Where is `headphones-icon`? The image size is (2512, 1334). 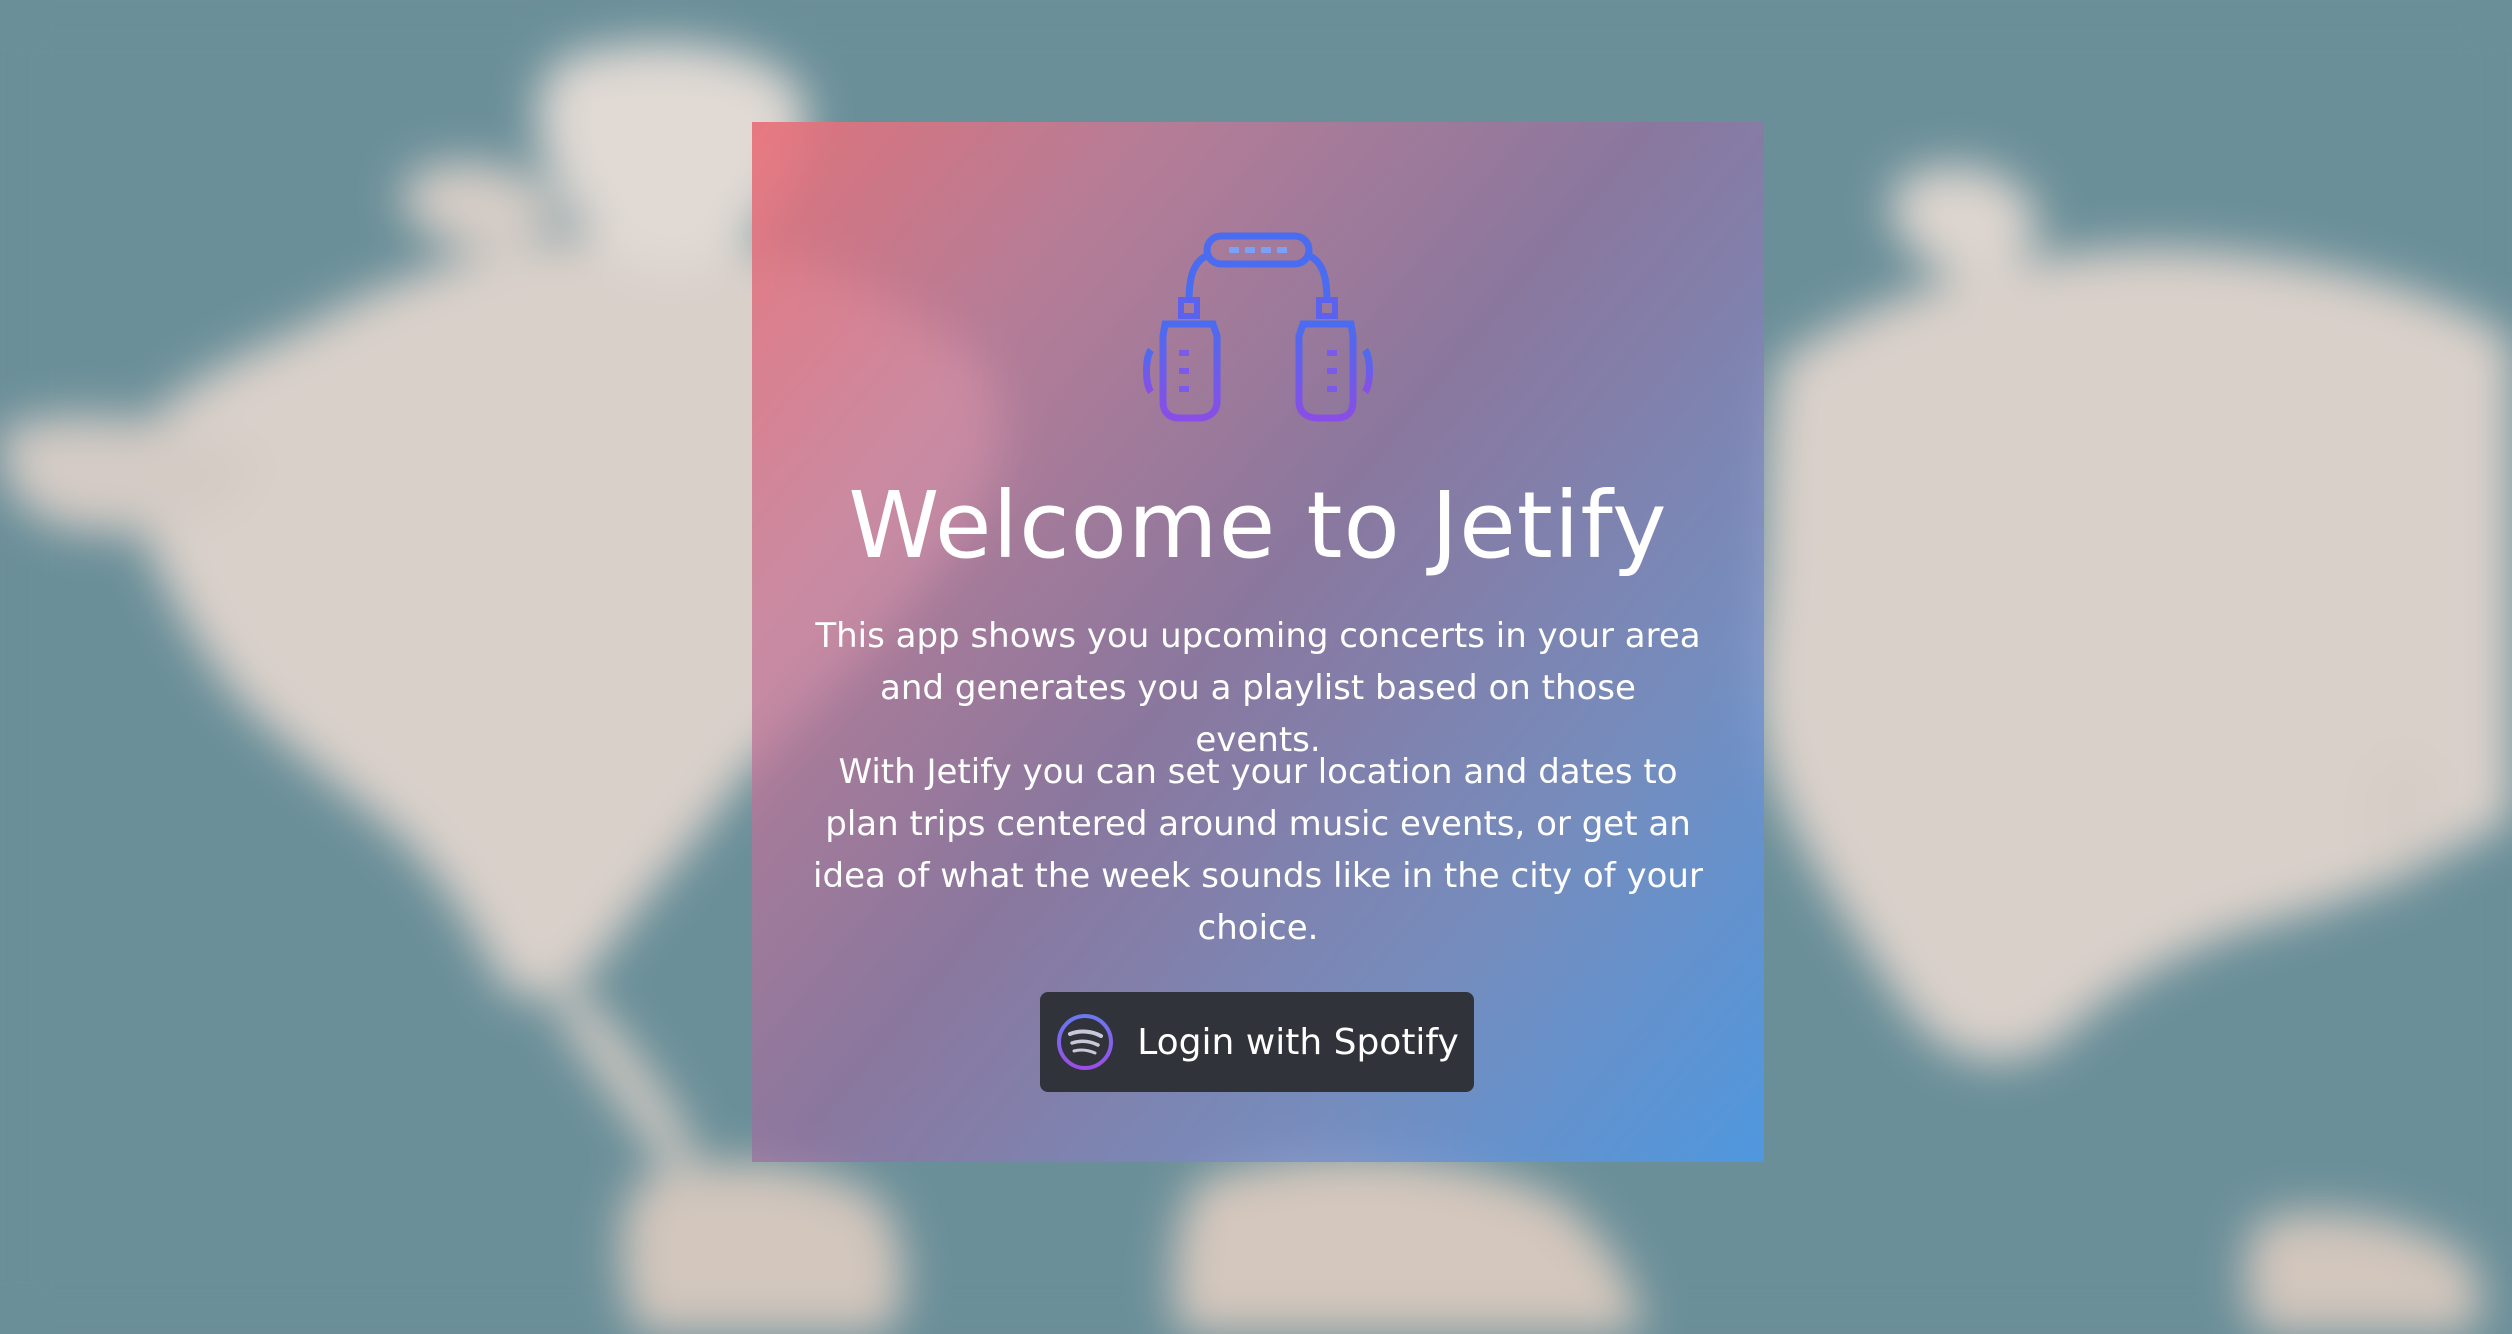 headphones-icon is located at coordinates (1258, 327).